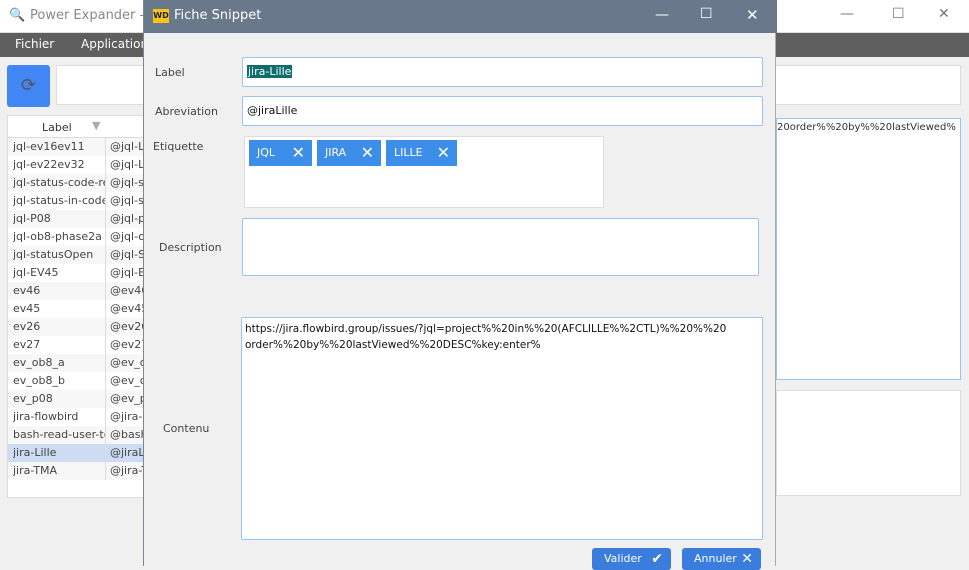  I want to click on label-value: jira-Lille, so click(270, 71).